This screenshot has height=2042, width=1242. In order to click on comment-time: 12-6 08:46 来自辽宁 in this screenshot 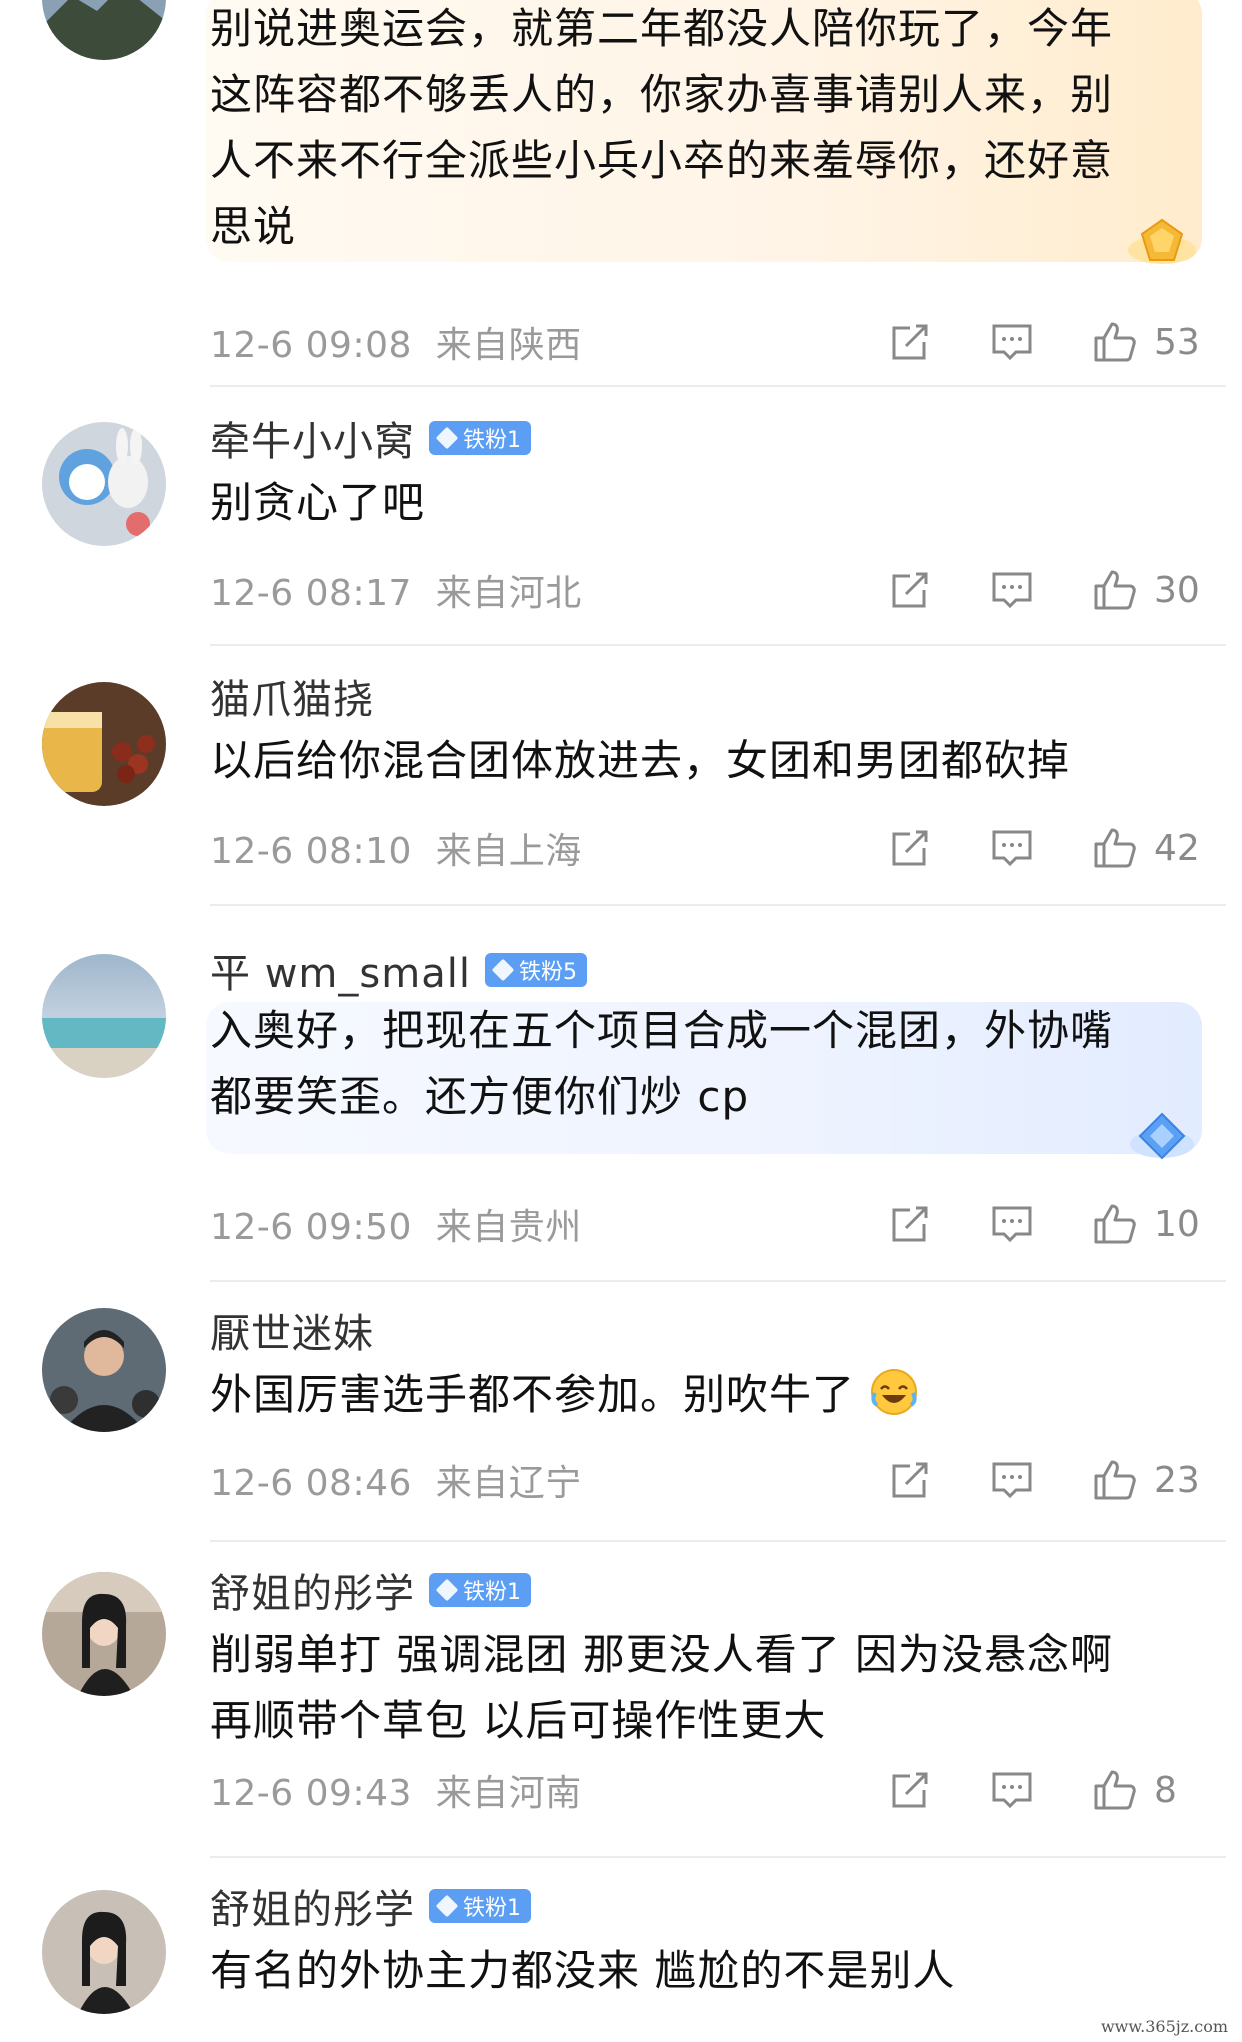, I will do `click(396, 1483)`.